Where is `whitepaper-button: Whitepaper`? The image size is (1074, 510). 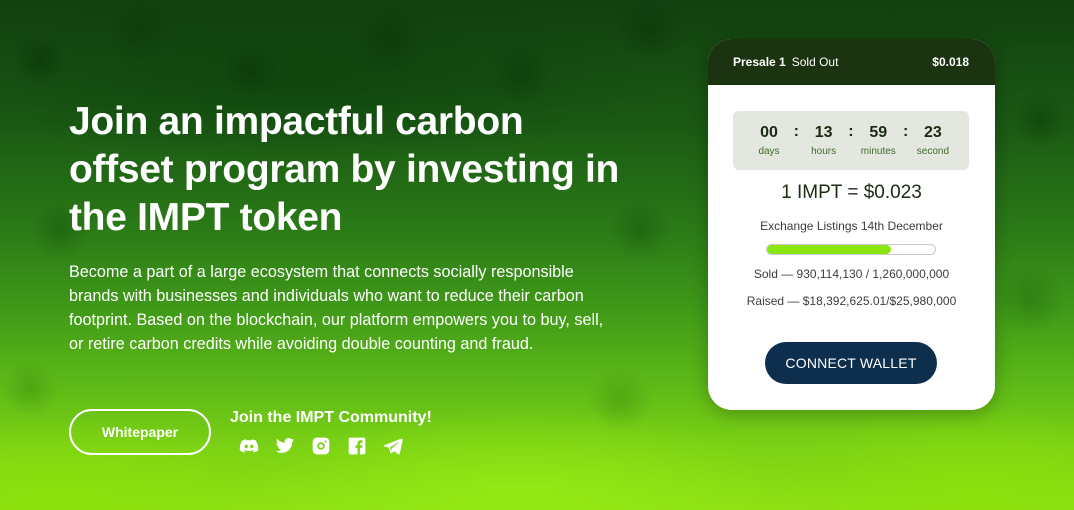
whitepaper-button: Whitepaper is located at coordinates (140, 432).